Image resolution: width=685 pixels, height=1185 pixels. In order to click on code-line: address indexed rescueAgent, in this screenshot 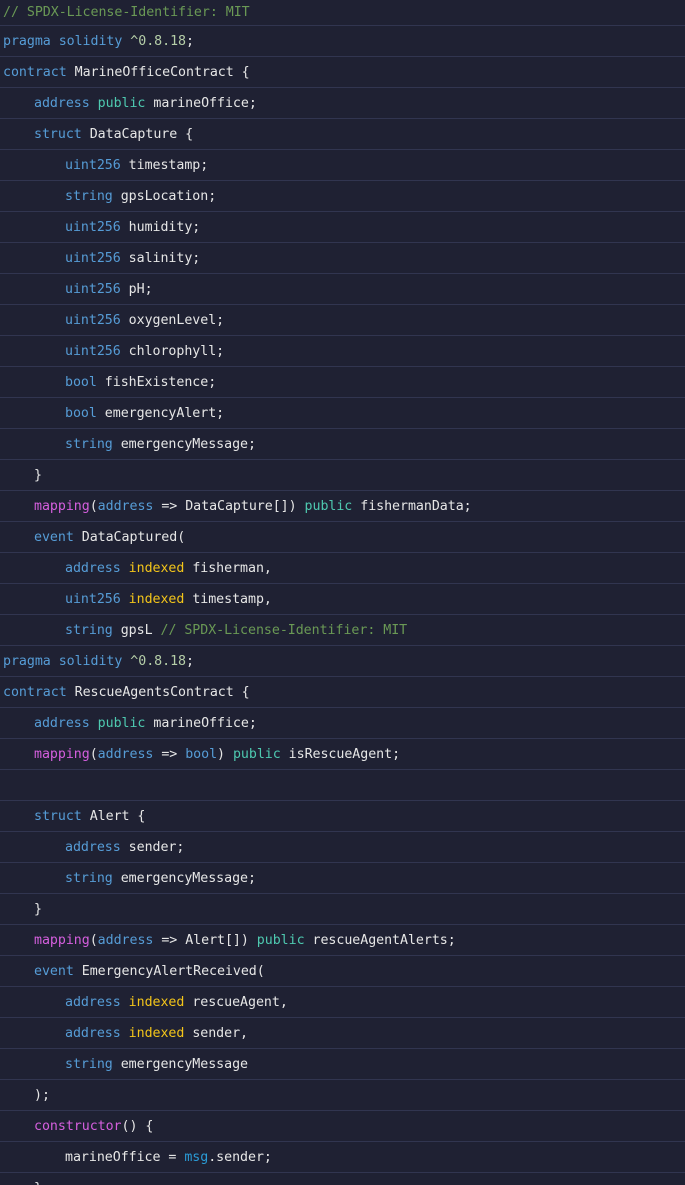, I will do `click(342, 1002)`.